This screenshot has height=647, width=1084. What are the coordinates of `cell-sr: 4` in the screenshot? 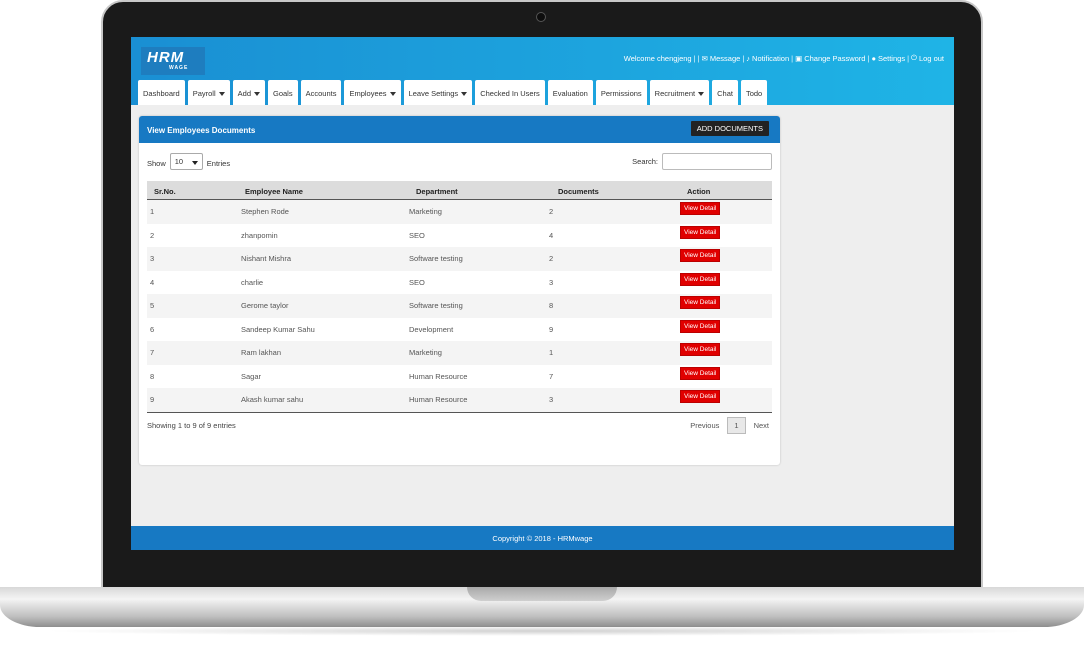 It's located at (152, 282).